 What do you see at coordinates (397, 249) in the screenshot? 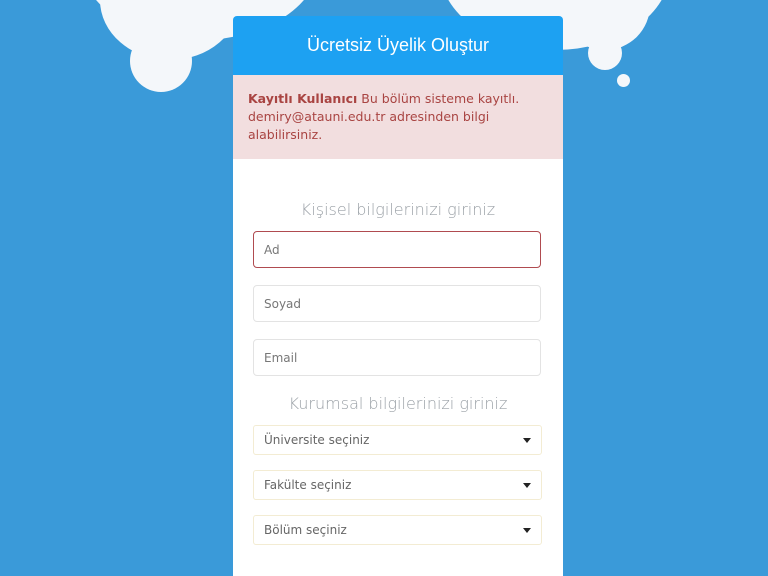
I see `first-name-field` at bounding box center [397, 249].